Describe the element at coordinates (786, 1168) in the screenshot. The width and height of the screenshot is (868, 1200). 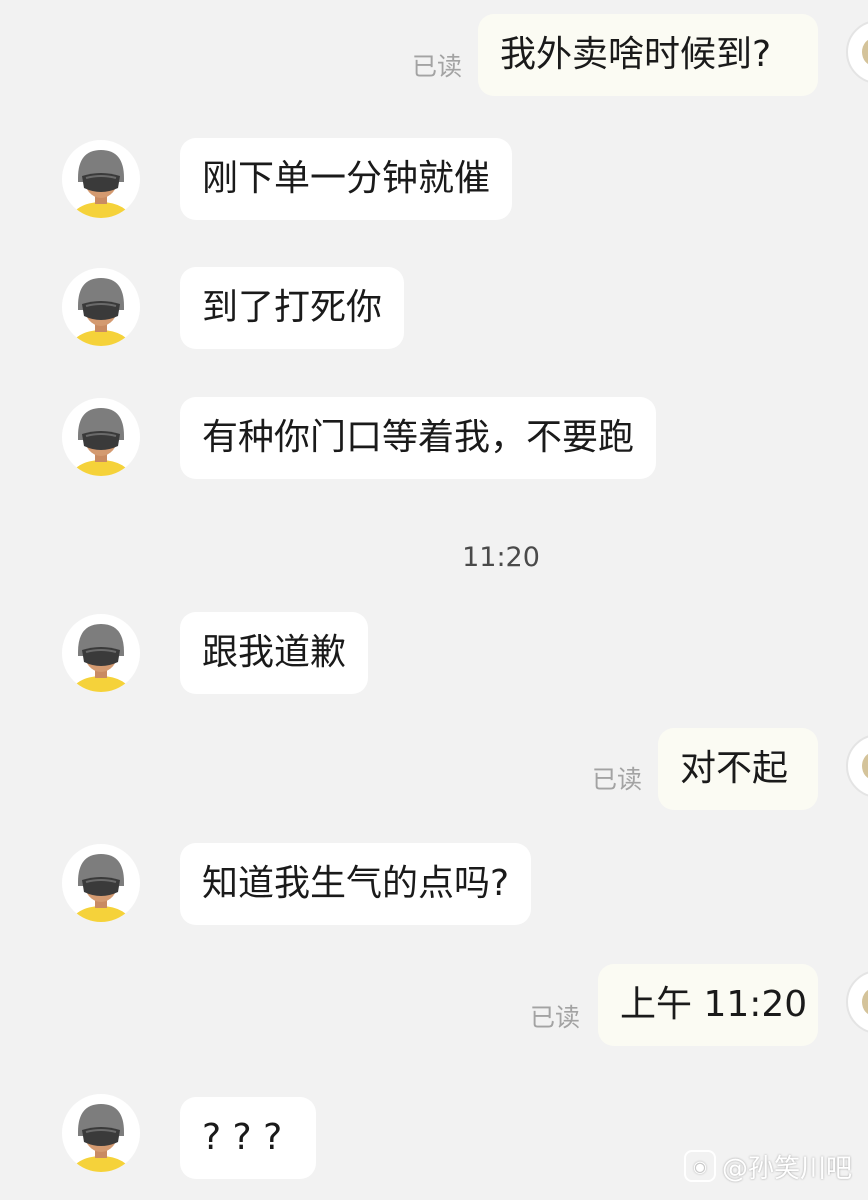
I see `watermark-text: @孙笑川吧` at that location.